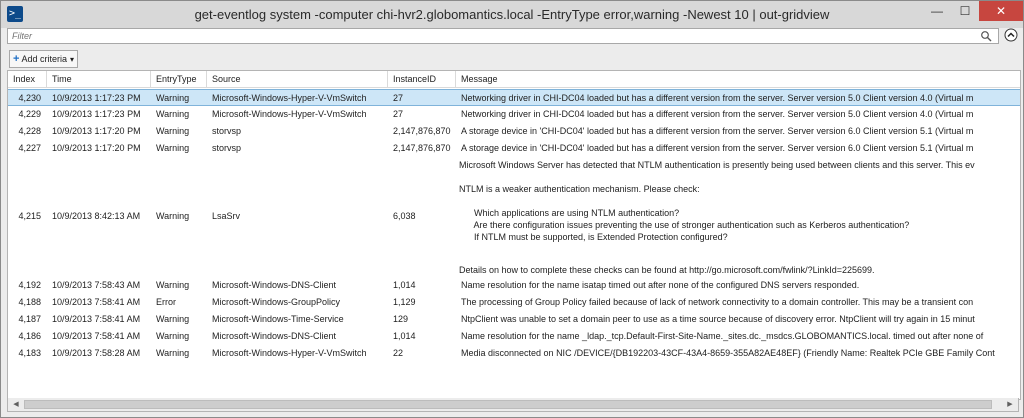 The height and width of the screenshot is (418, 1024). Describe the element at coordinates (274, 285) in the screenshot. I see `cell-source: Microsoft-Windows-DNS-Client` at that location.